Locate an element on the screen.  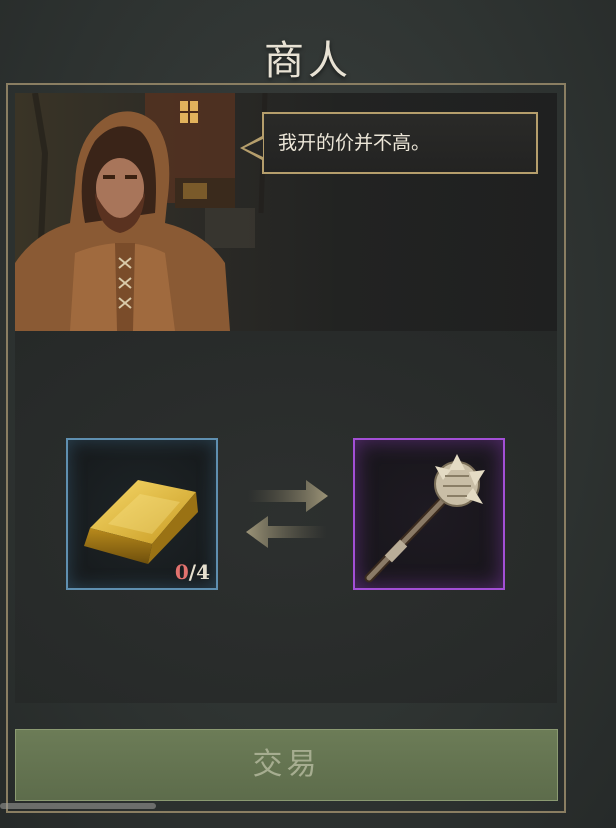
receive-item-slot is located at coordinates (429, 514).